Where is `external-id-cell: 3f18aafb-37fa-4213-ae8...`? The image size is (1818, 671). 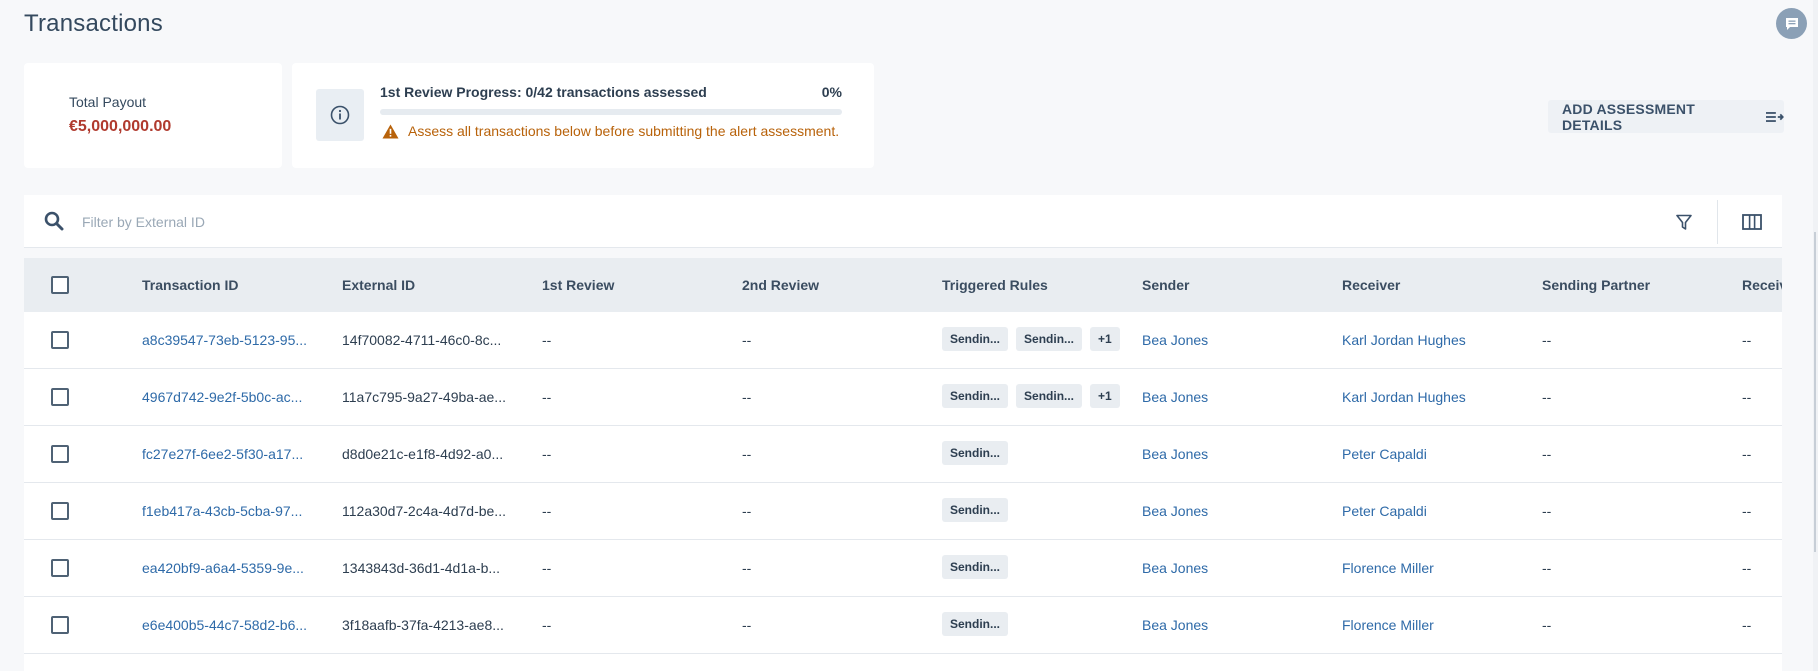 external-id-cell: 3f18aafb-37fa-4213-ae8... is located at coordinates (423, 625).